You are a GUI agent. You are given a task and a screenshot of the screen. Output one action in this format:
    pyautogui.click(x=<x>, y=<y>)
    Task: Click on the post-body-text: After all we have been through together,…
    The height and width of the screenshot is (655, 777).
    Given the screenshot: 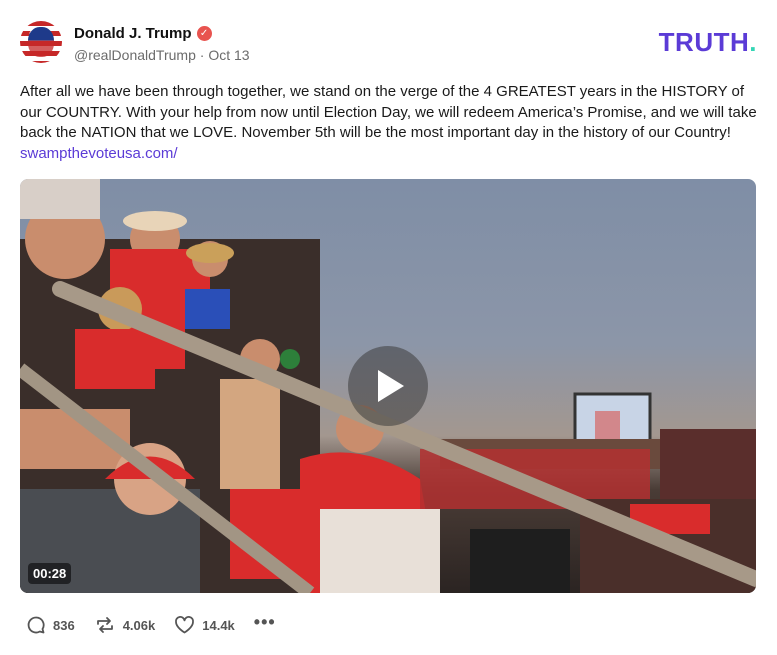 What is the action you would take?
    pyautogui.click(x=388, y=112)
    